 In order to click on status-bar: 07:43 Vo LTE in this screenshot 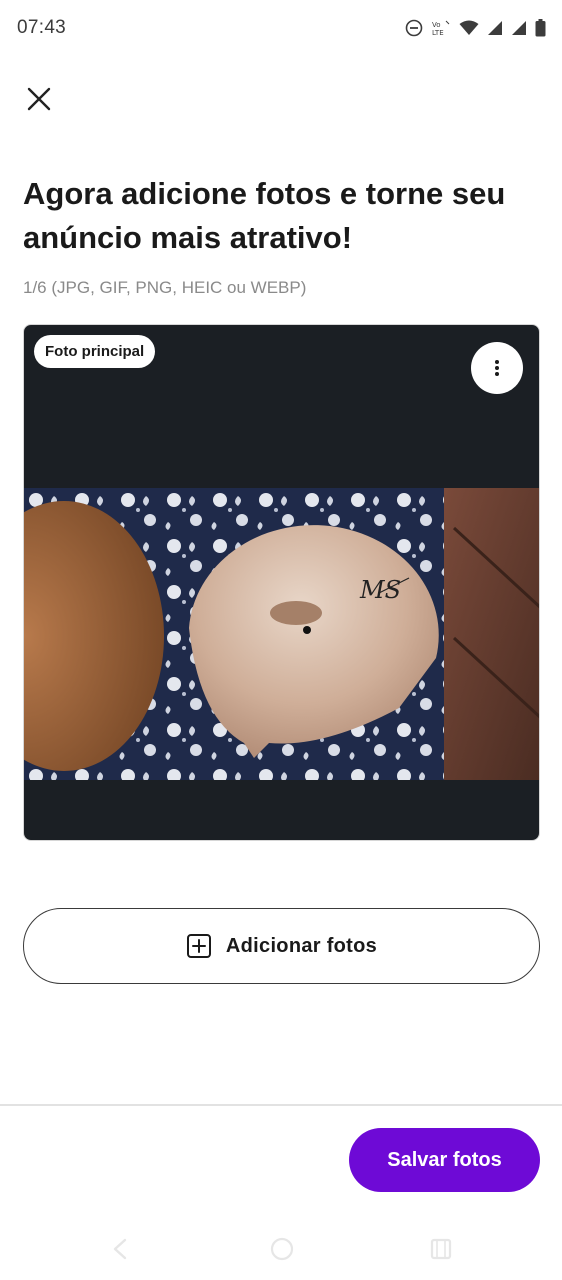, I will do `click(281, 28)`.